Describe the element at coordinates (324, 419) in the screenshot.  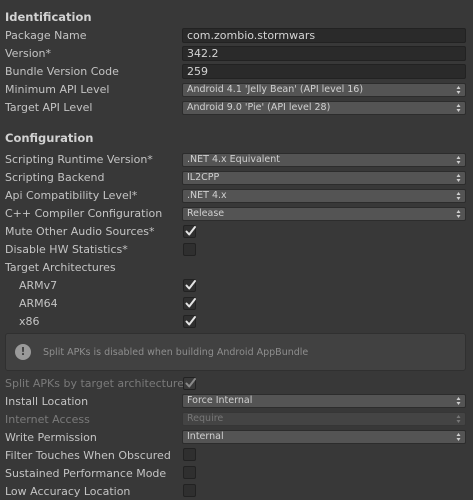
I see `internet-access-dropdown: Require` at that location.